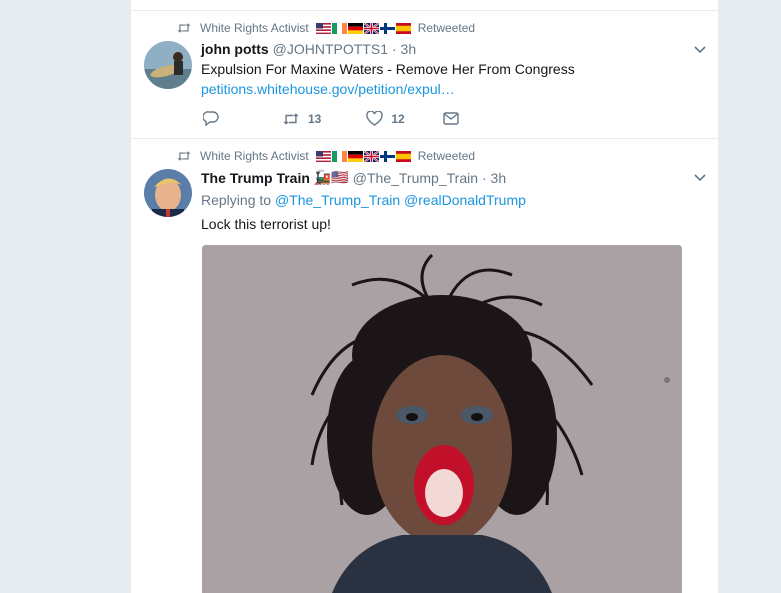  What do you see at coordinates (398, 118) in the screenshot?
I see `like-count: 12` at bounding box center [398, 118].